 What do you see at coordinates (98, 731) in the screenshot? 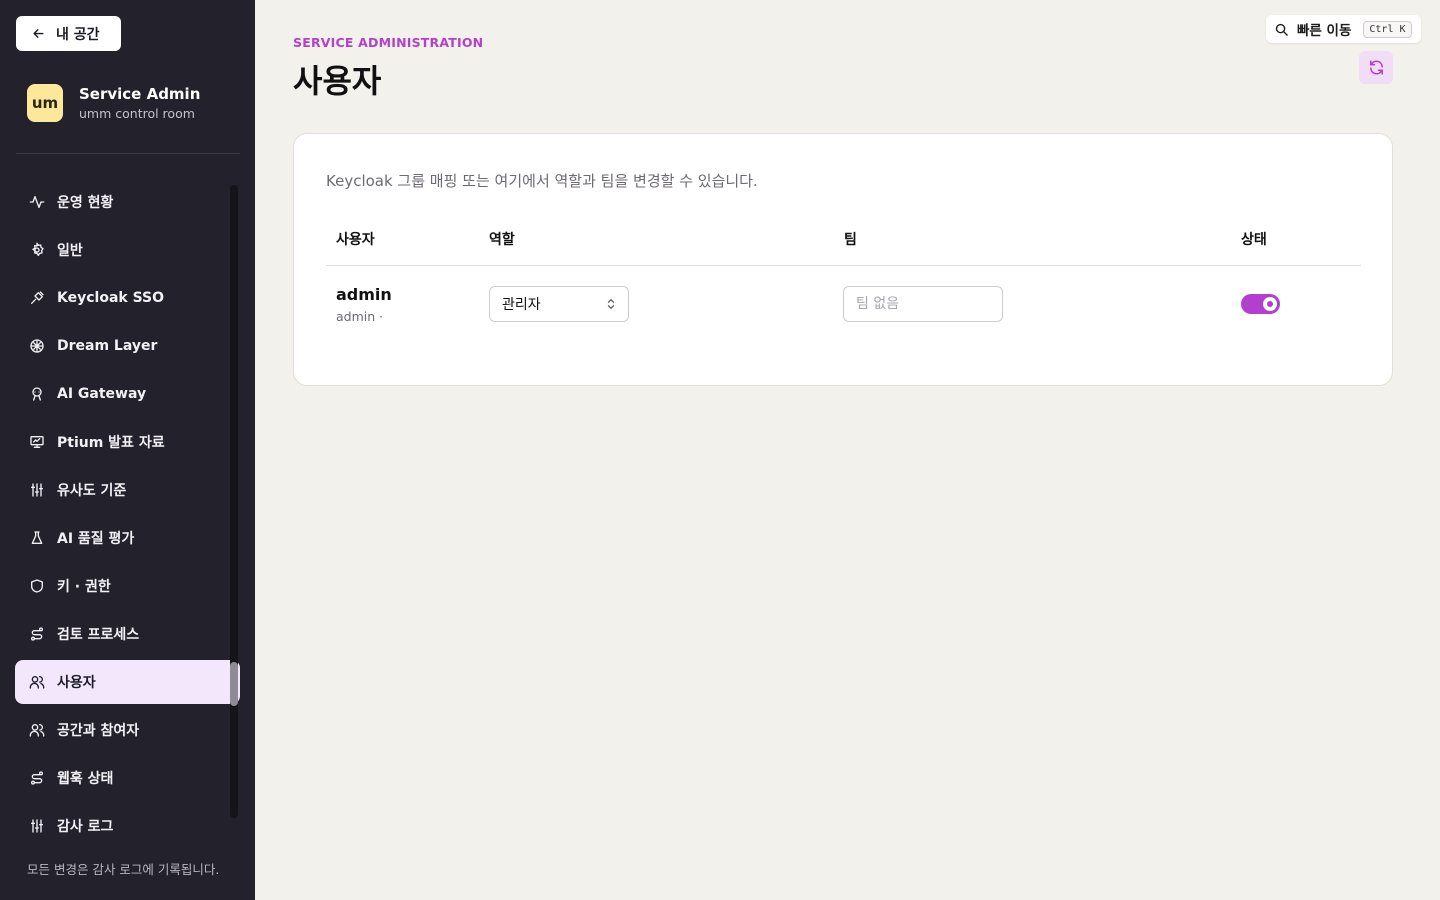
I see `sidebar-item-label: 공간과 참여자` at bounding box center [98, 731].